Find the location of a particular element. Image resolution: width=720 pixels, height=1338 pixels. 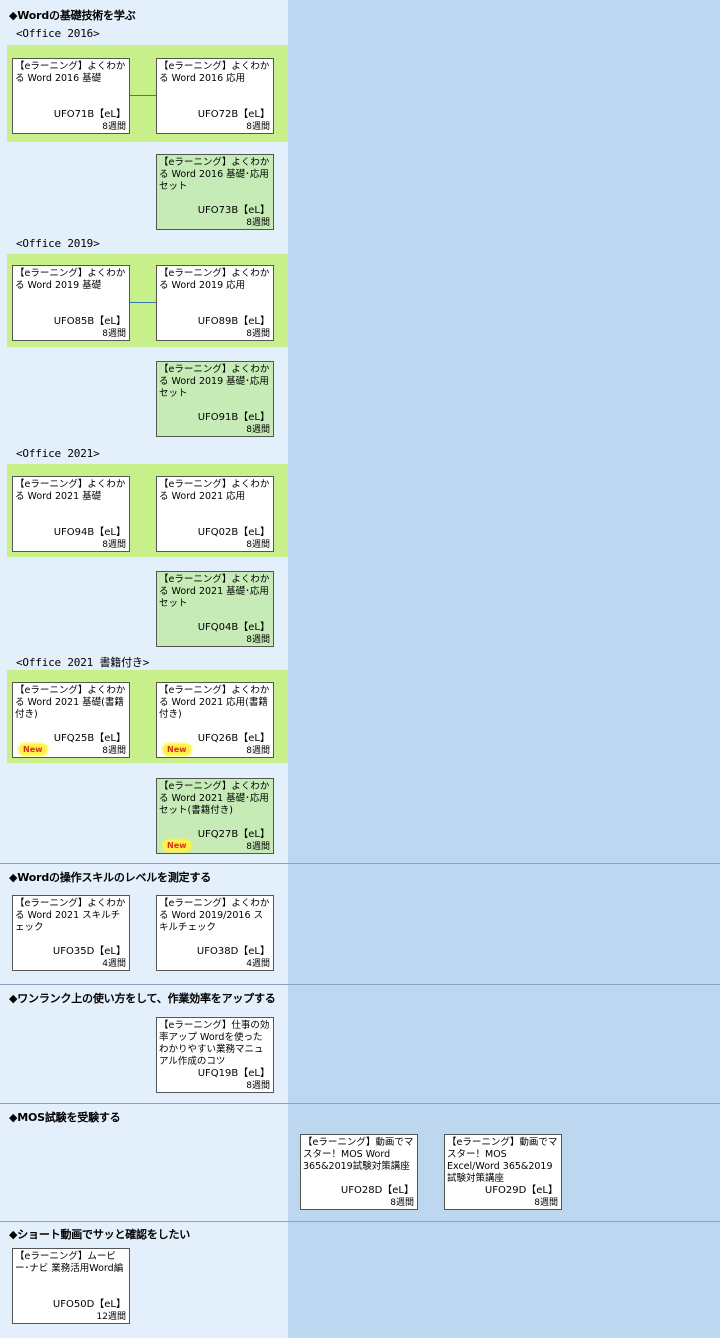

course-name: 【eラーニング】よくわかる Word 2021 基礎･応用セット(書籍付き) is located at coordinates (214, 798).